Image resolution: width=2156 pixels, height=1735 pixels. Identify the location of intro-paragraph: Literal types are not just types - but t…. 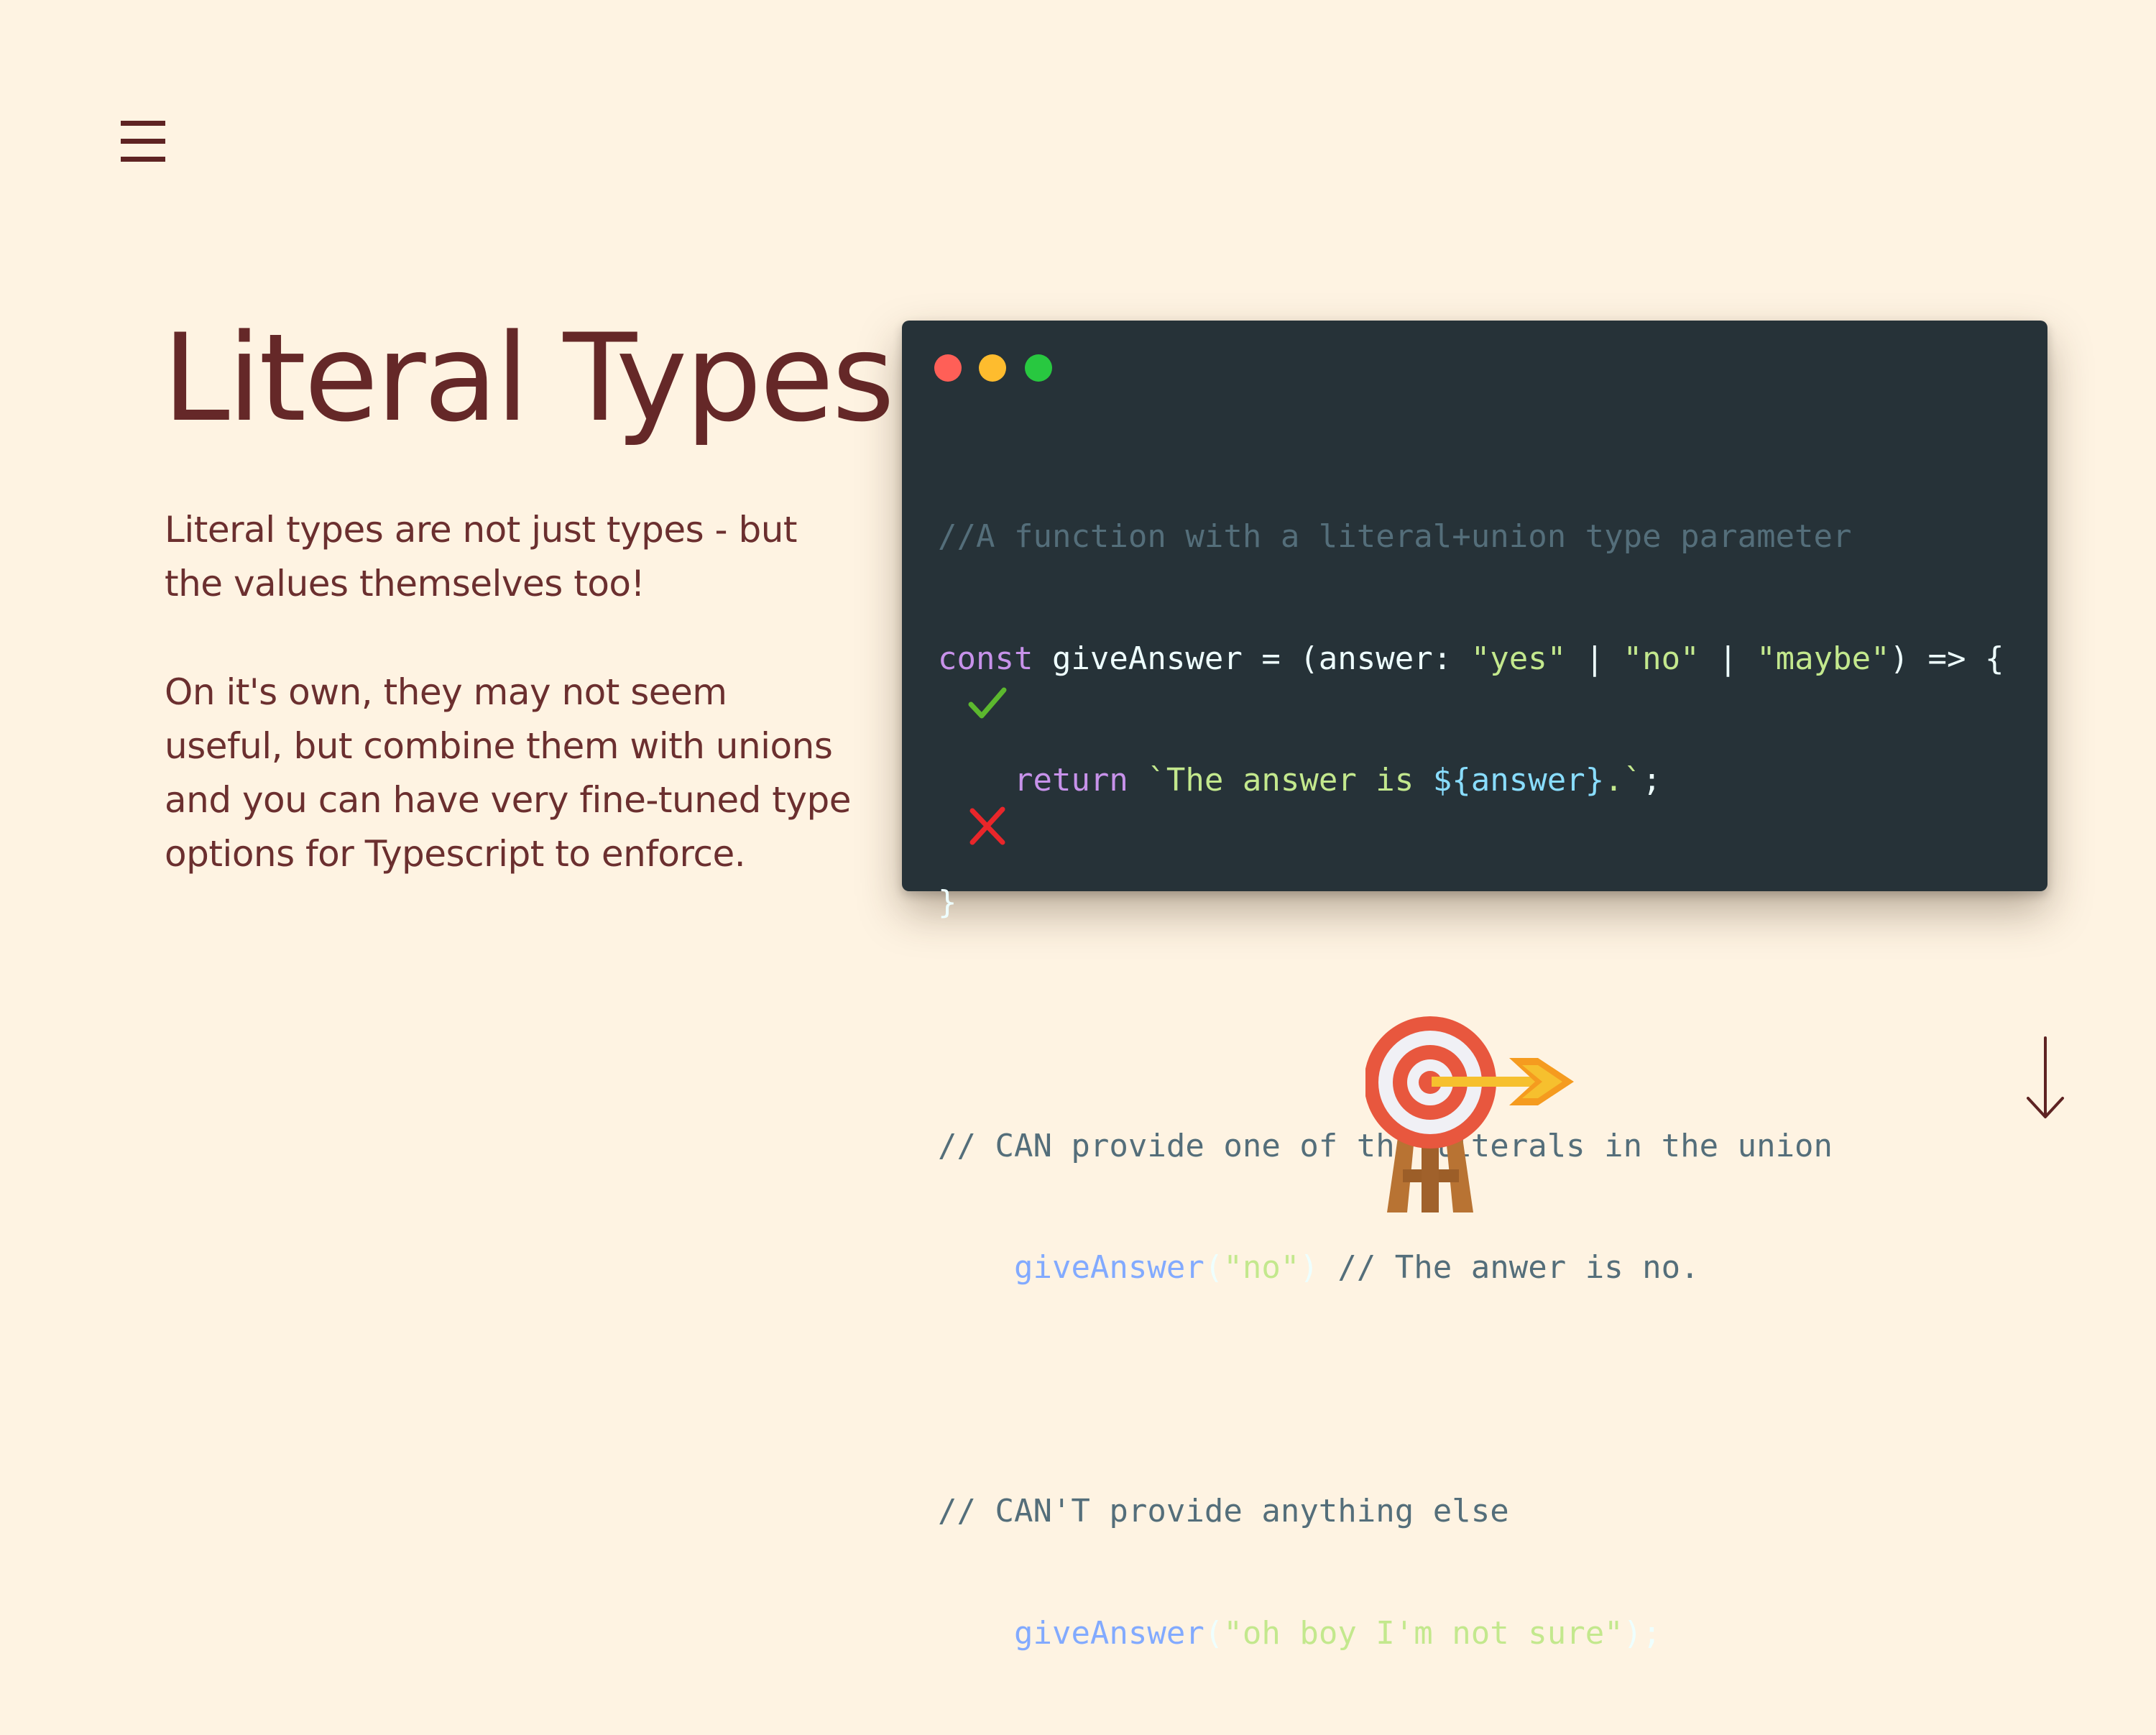
(482, 556).